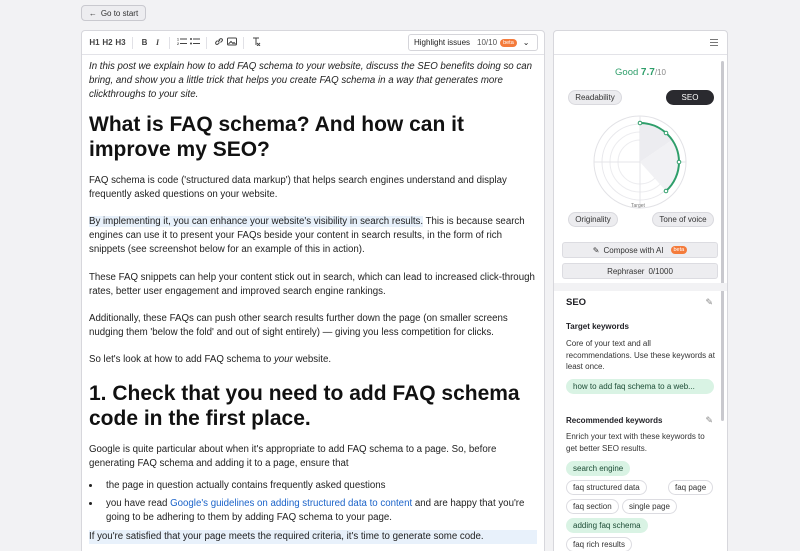 Image resolution: width=800 pixels, height=551 pixels. What do you see at coordinates (599, 544) in the screenshot?
I see `keyword-chip-faq-rich-results: faq rich results` at bounding box center [599, 544].